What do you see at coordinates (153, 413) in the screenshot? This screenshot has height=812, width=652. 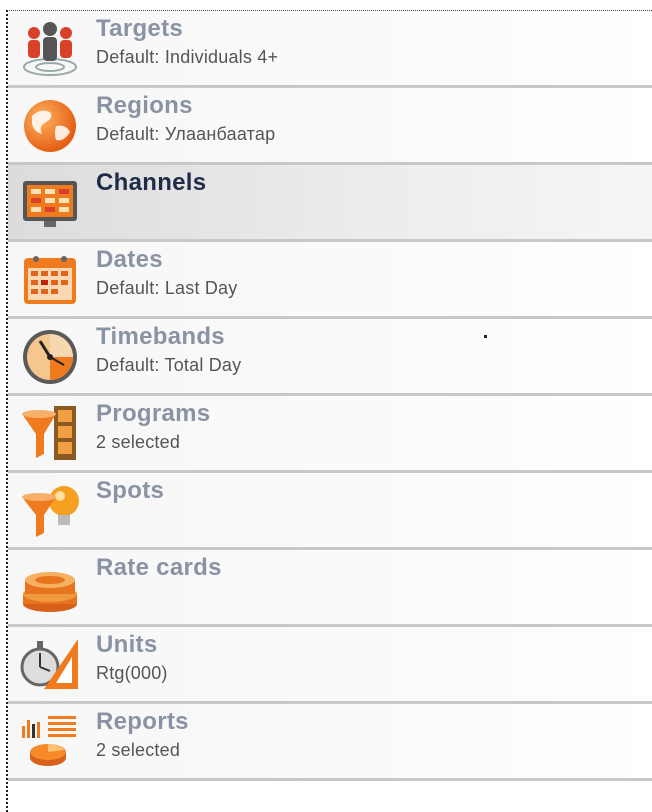 I see `menu-item-label: Programs` at bounding box center [153, 413].